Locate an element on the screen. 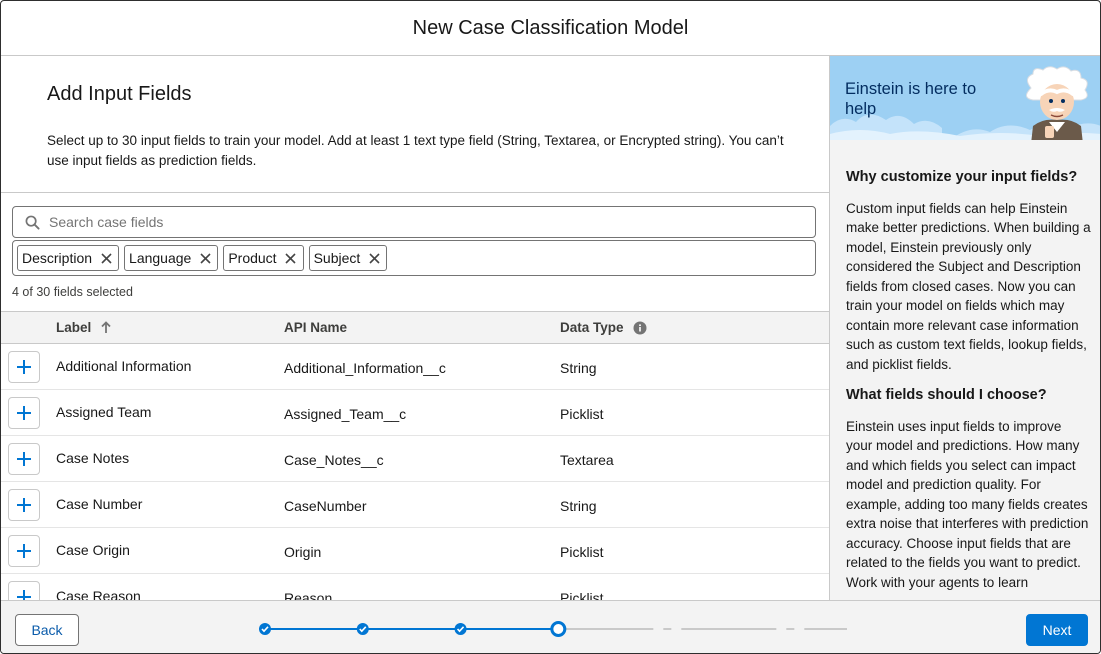 This screenshot has width=1101, height=654. info-icon is located at coordinates (640, 328).